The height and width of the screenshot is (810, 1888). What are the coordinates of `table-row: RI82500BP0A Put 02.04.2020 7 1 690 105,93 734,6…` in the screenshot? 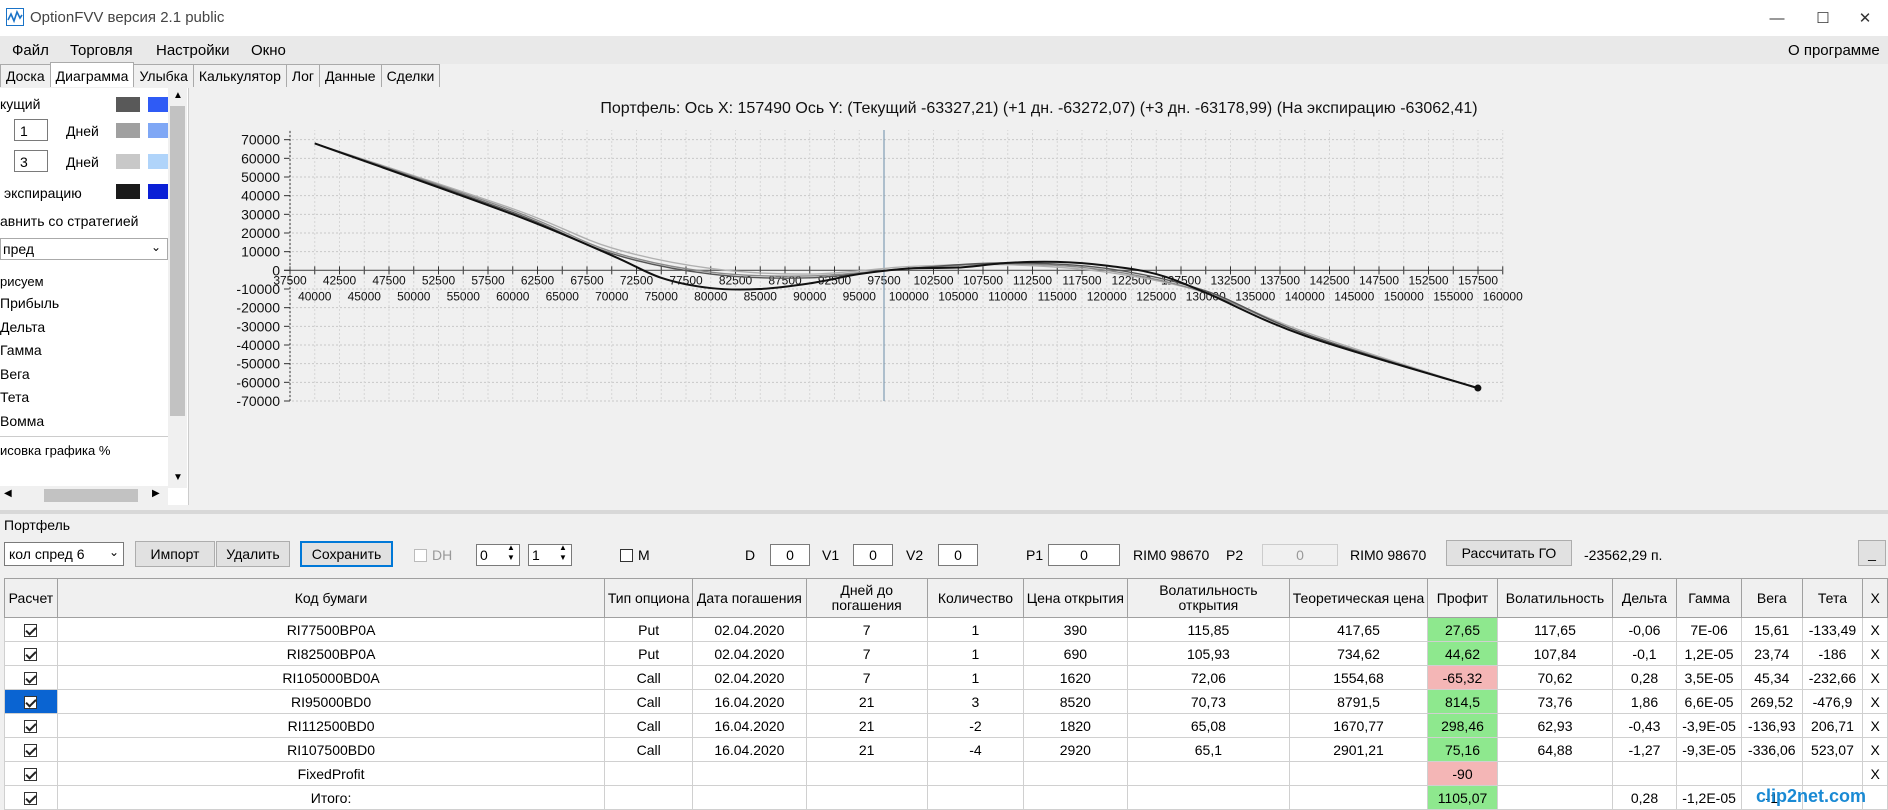 It's located at (946, 653).